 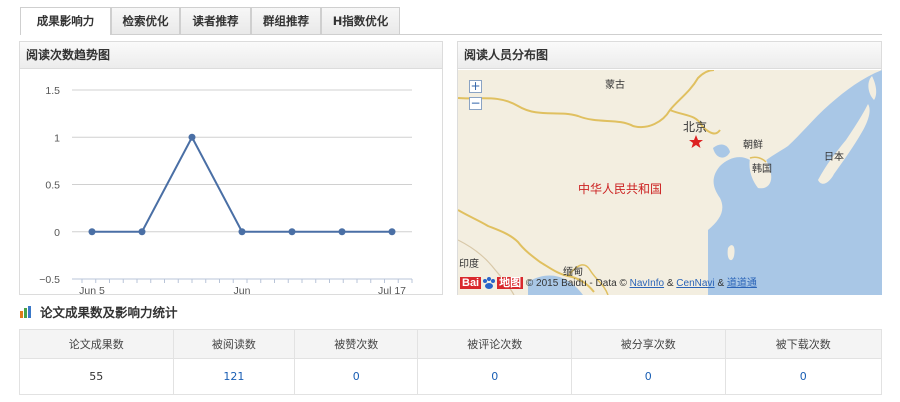 I want to click on x-tick-label: Jun 5, so click(x=92, y=289).